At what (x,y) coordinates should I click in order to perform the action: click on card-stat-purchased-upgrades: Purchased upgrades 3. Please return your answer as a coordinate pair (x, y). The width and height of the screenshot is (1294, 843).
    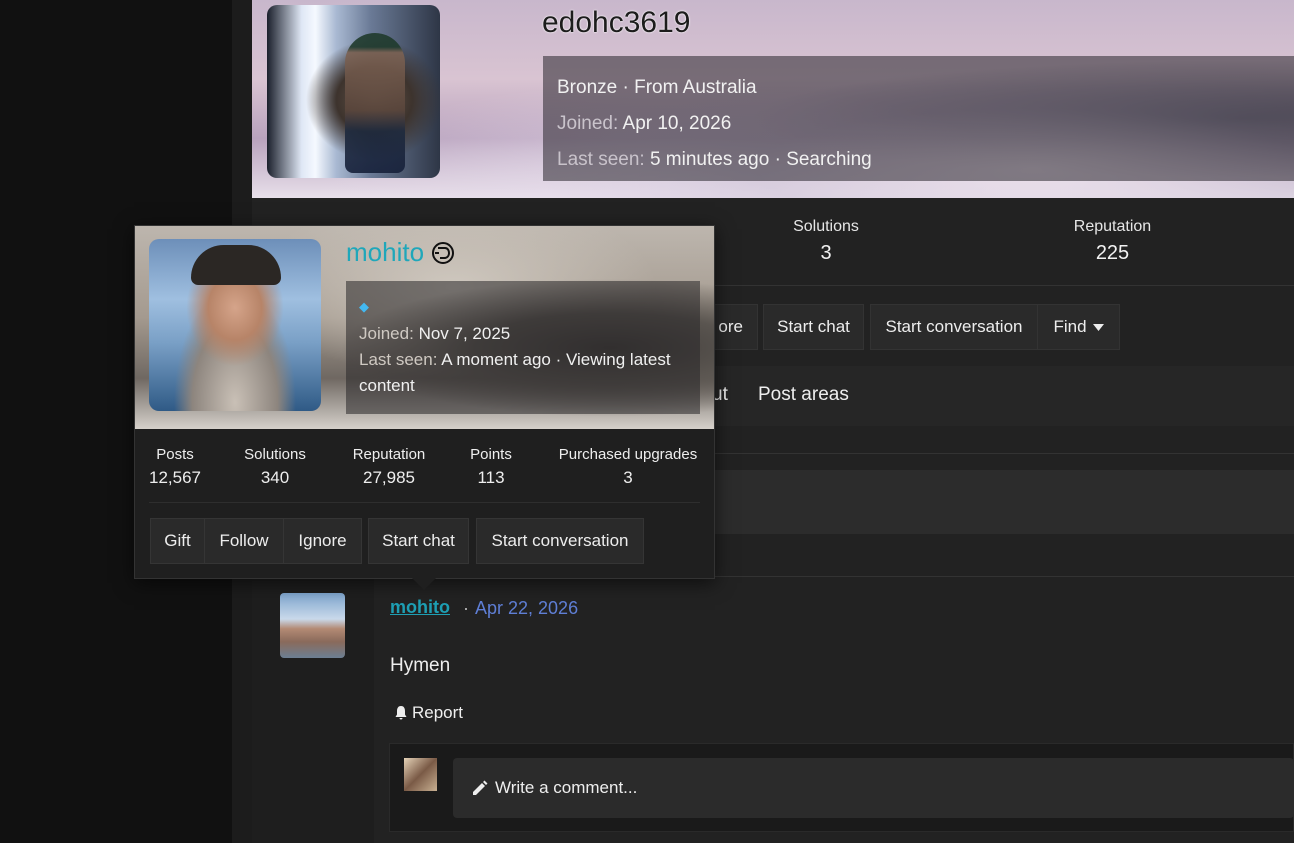
    Looking at the image, I should click on (628, 467).